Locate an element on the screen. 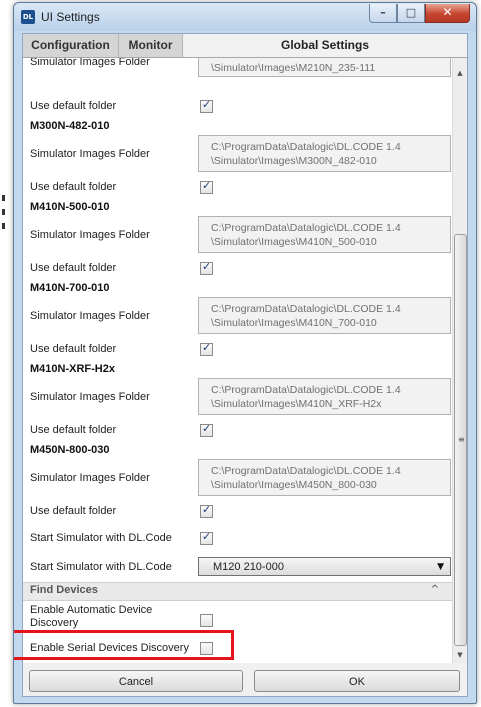  minimize-button: – is located at coordinates (383, 13).